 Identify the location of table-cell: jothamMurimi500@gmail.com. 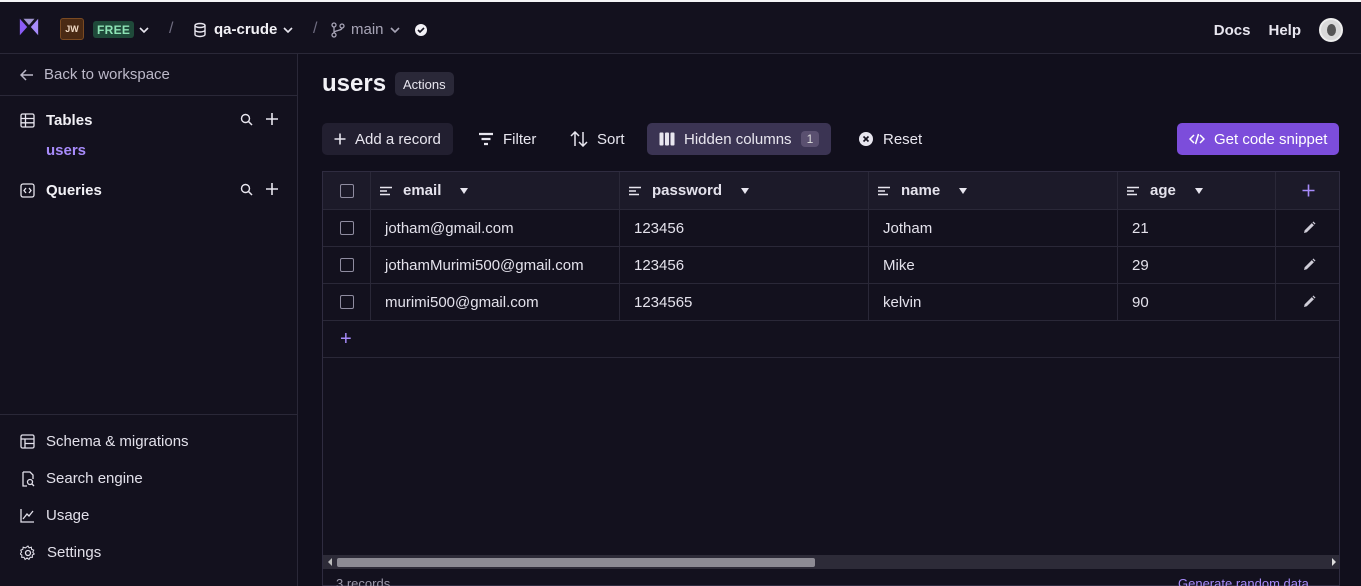
(495, 265).